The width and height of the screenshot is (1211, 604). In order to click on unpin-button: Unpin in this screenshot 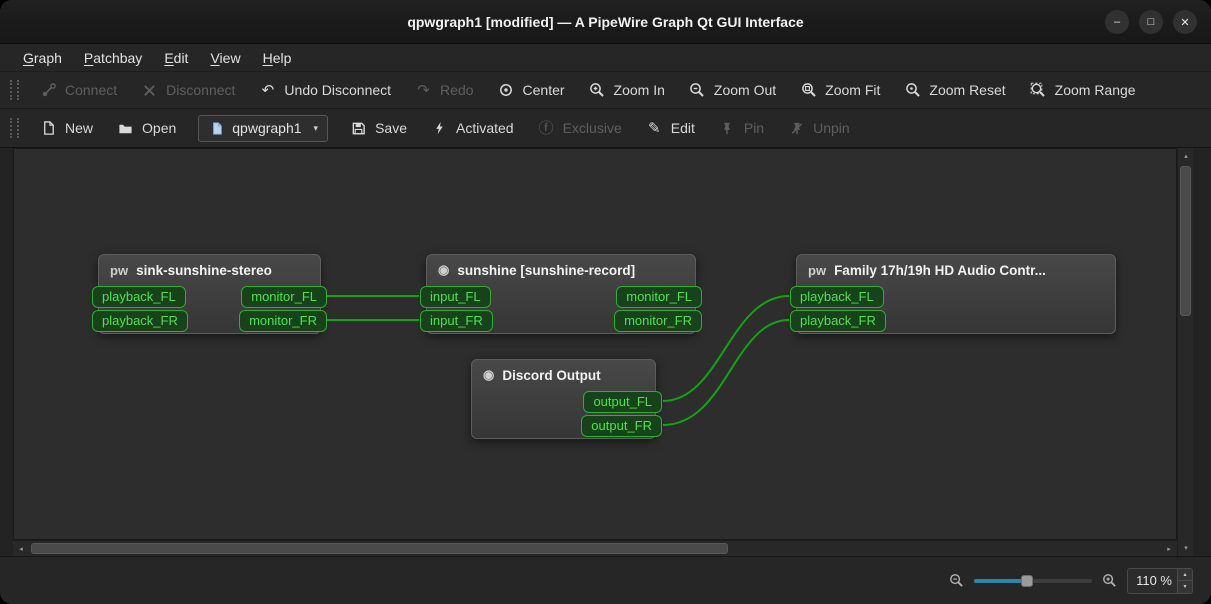, I will do `click(819, 128)`.